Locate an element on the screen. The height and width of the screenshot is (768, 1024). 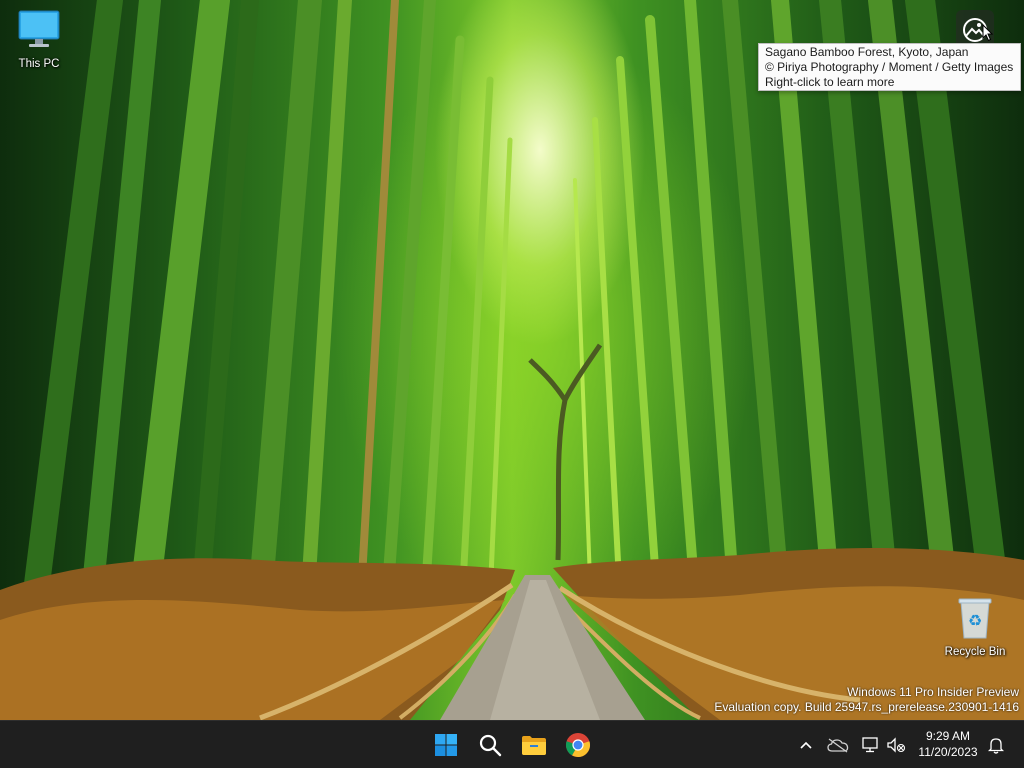
file-explorer-button is located at coordinates (534, 745).